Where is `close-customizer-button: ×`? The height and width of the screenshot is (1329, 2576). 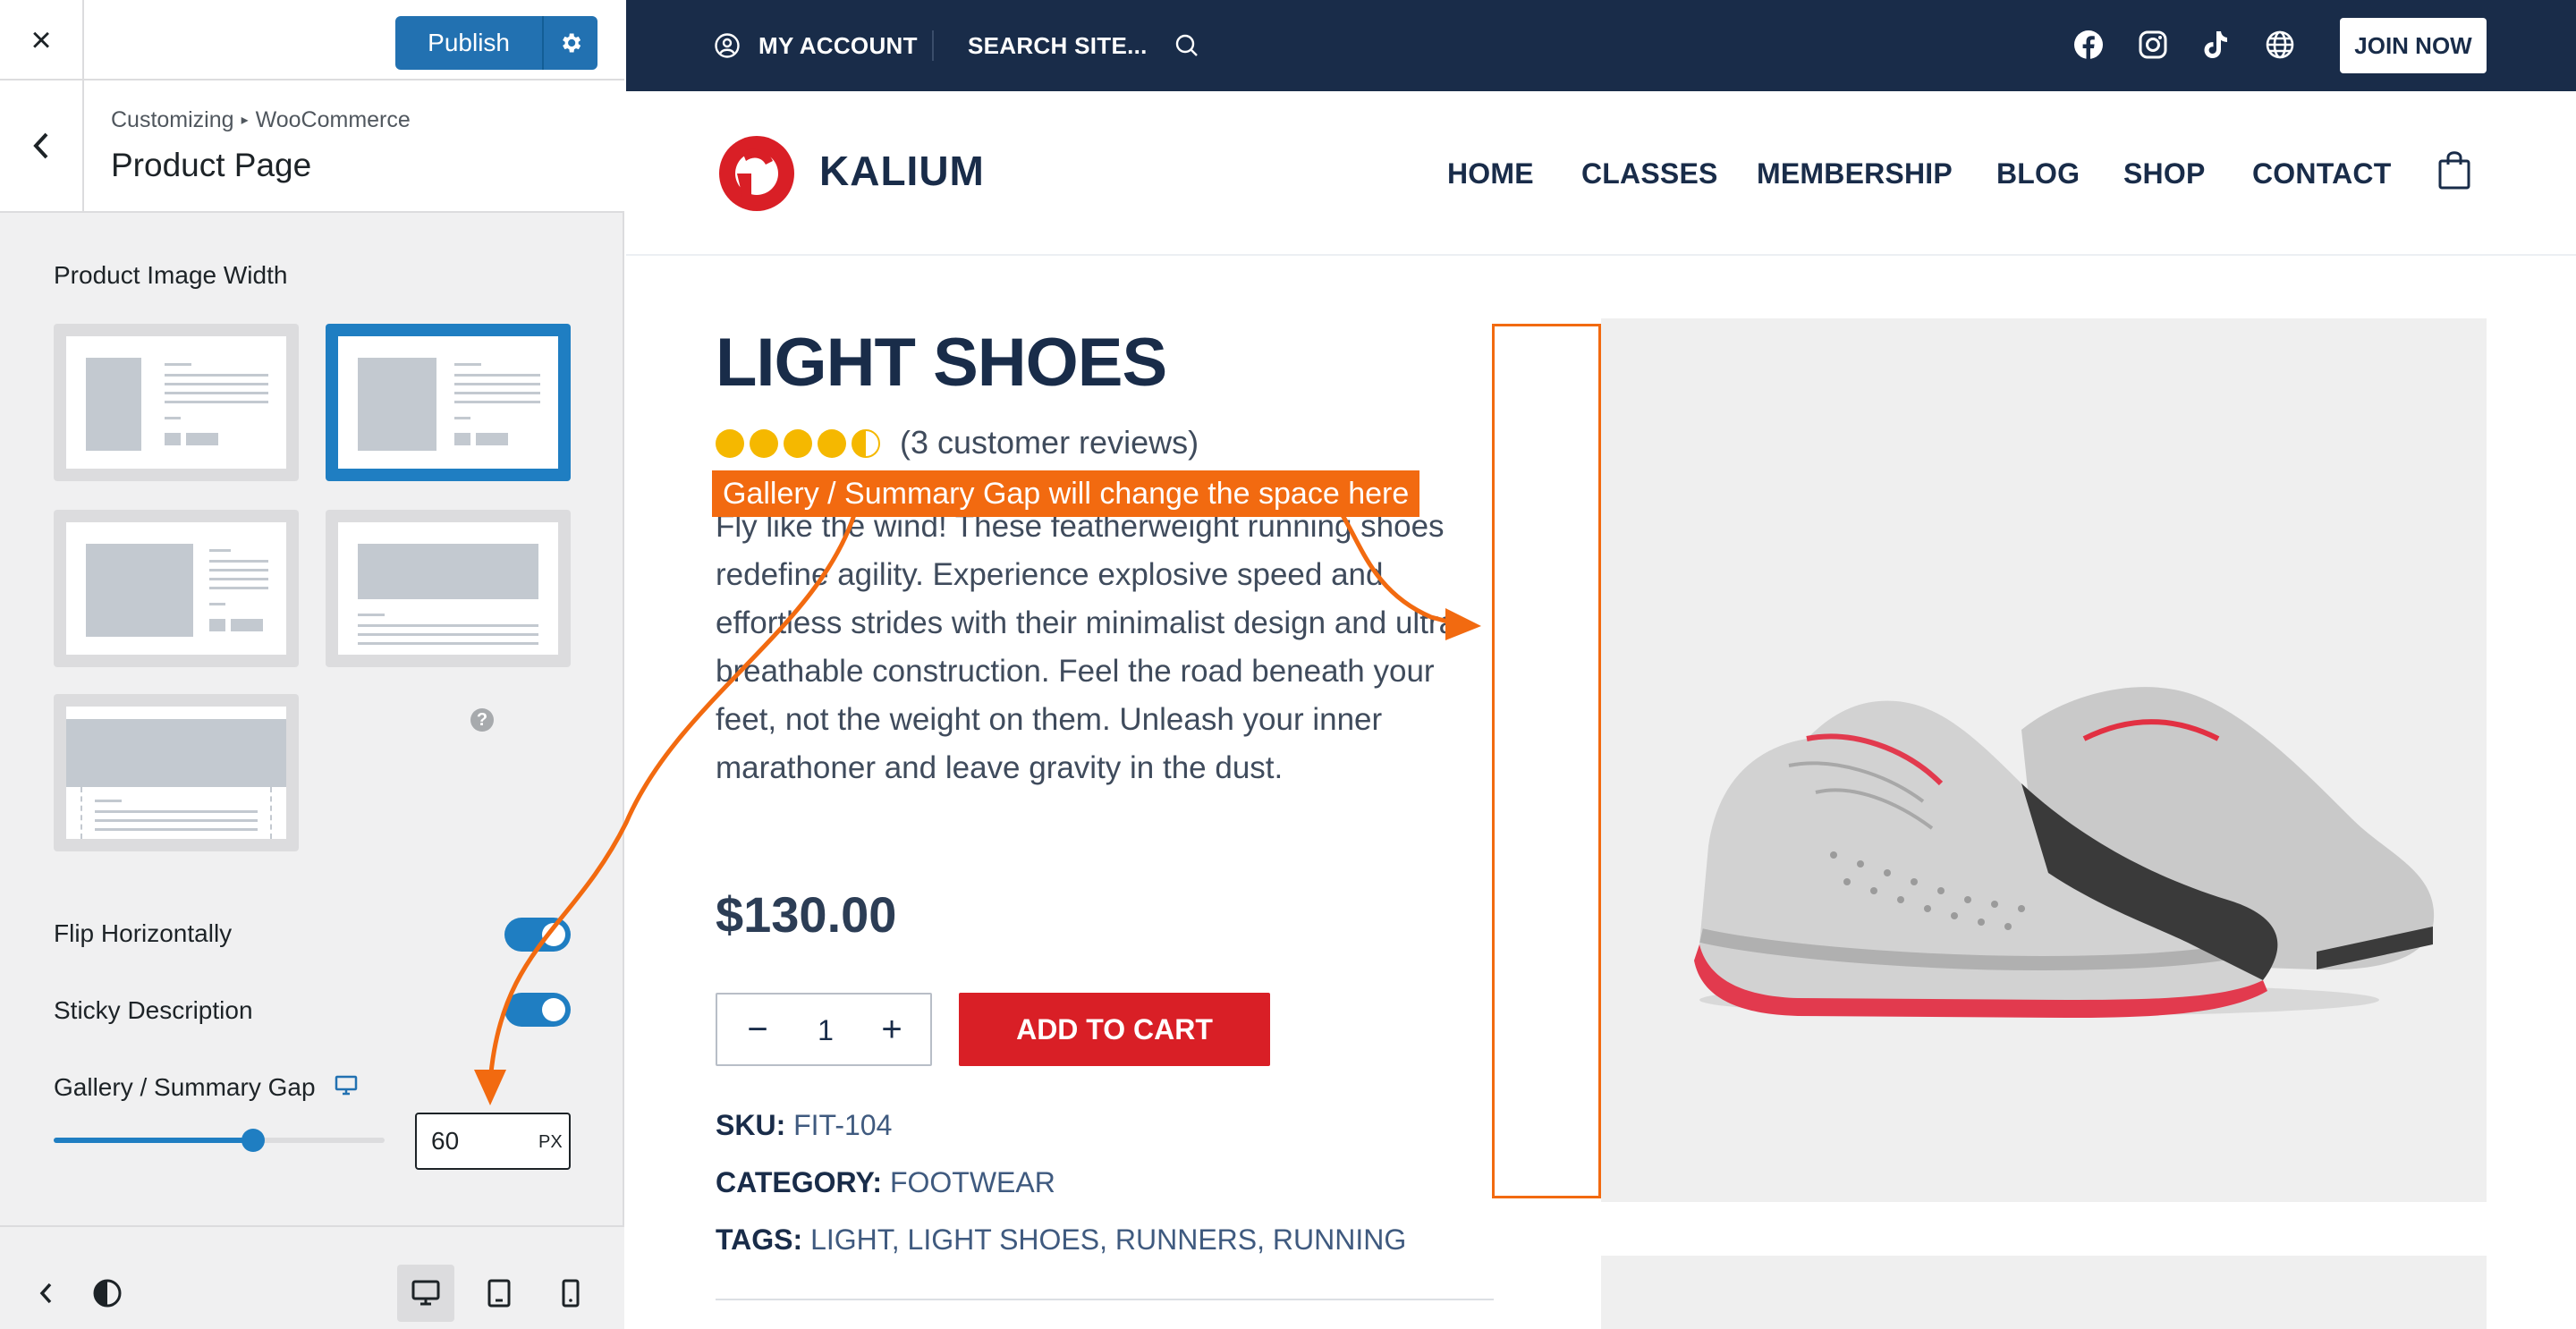 close-customizer-button: × is located at coordinates (42, 40).